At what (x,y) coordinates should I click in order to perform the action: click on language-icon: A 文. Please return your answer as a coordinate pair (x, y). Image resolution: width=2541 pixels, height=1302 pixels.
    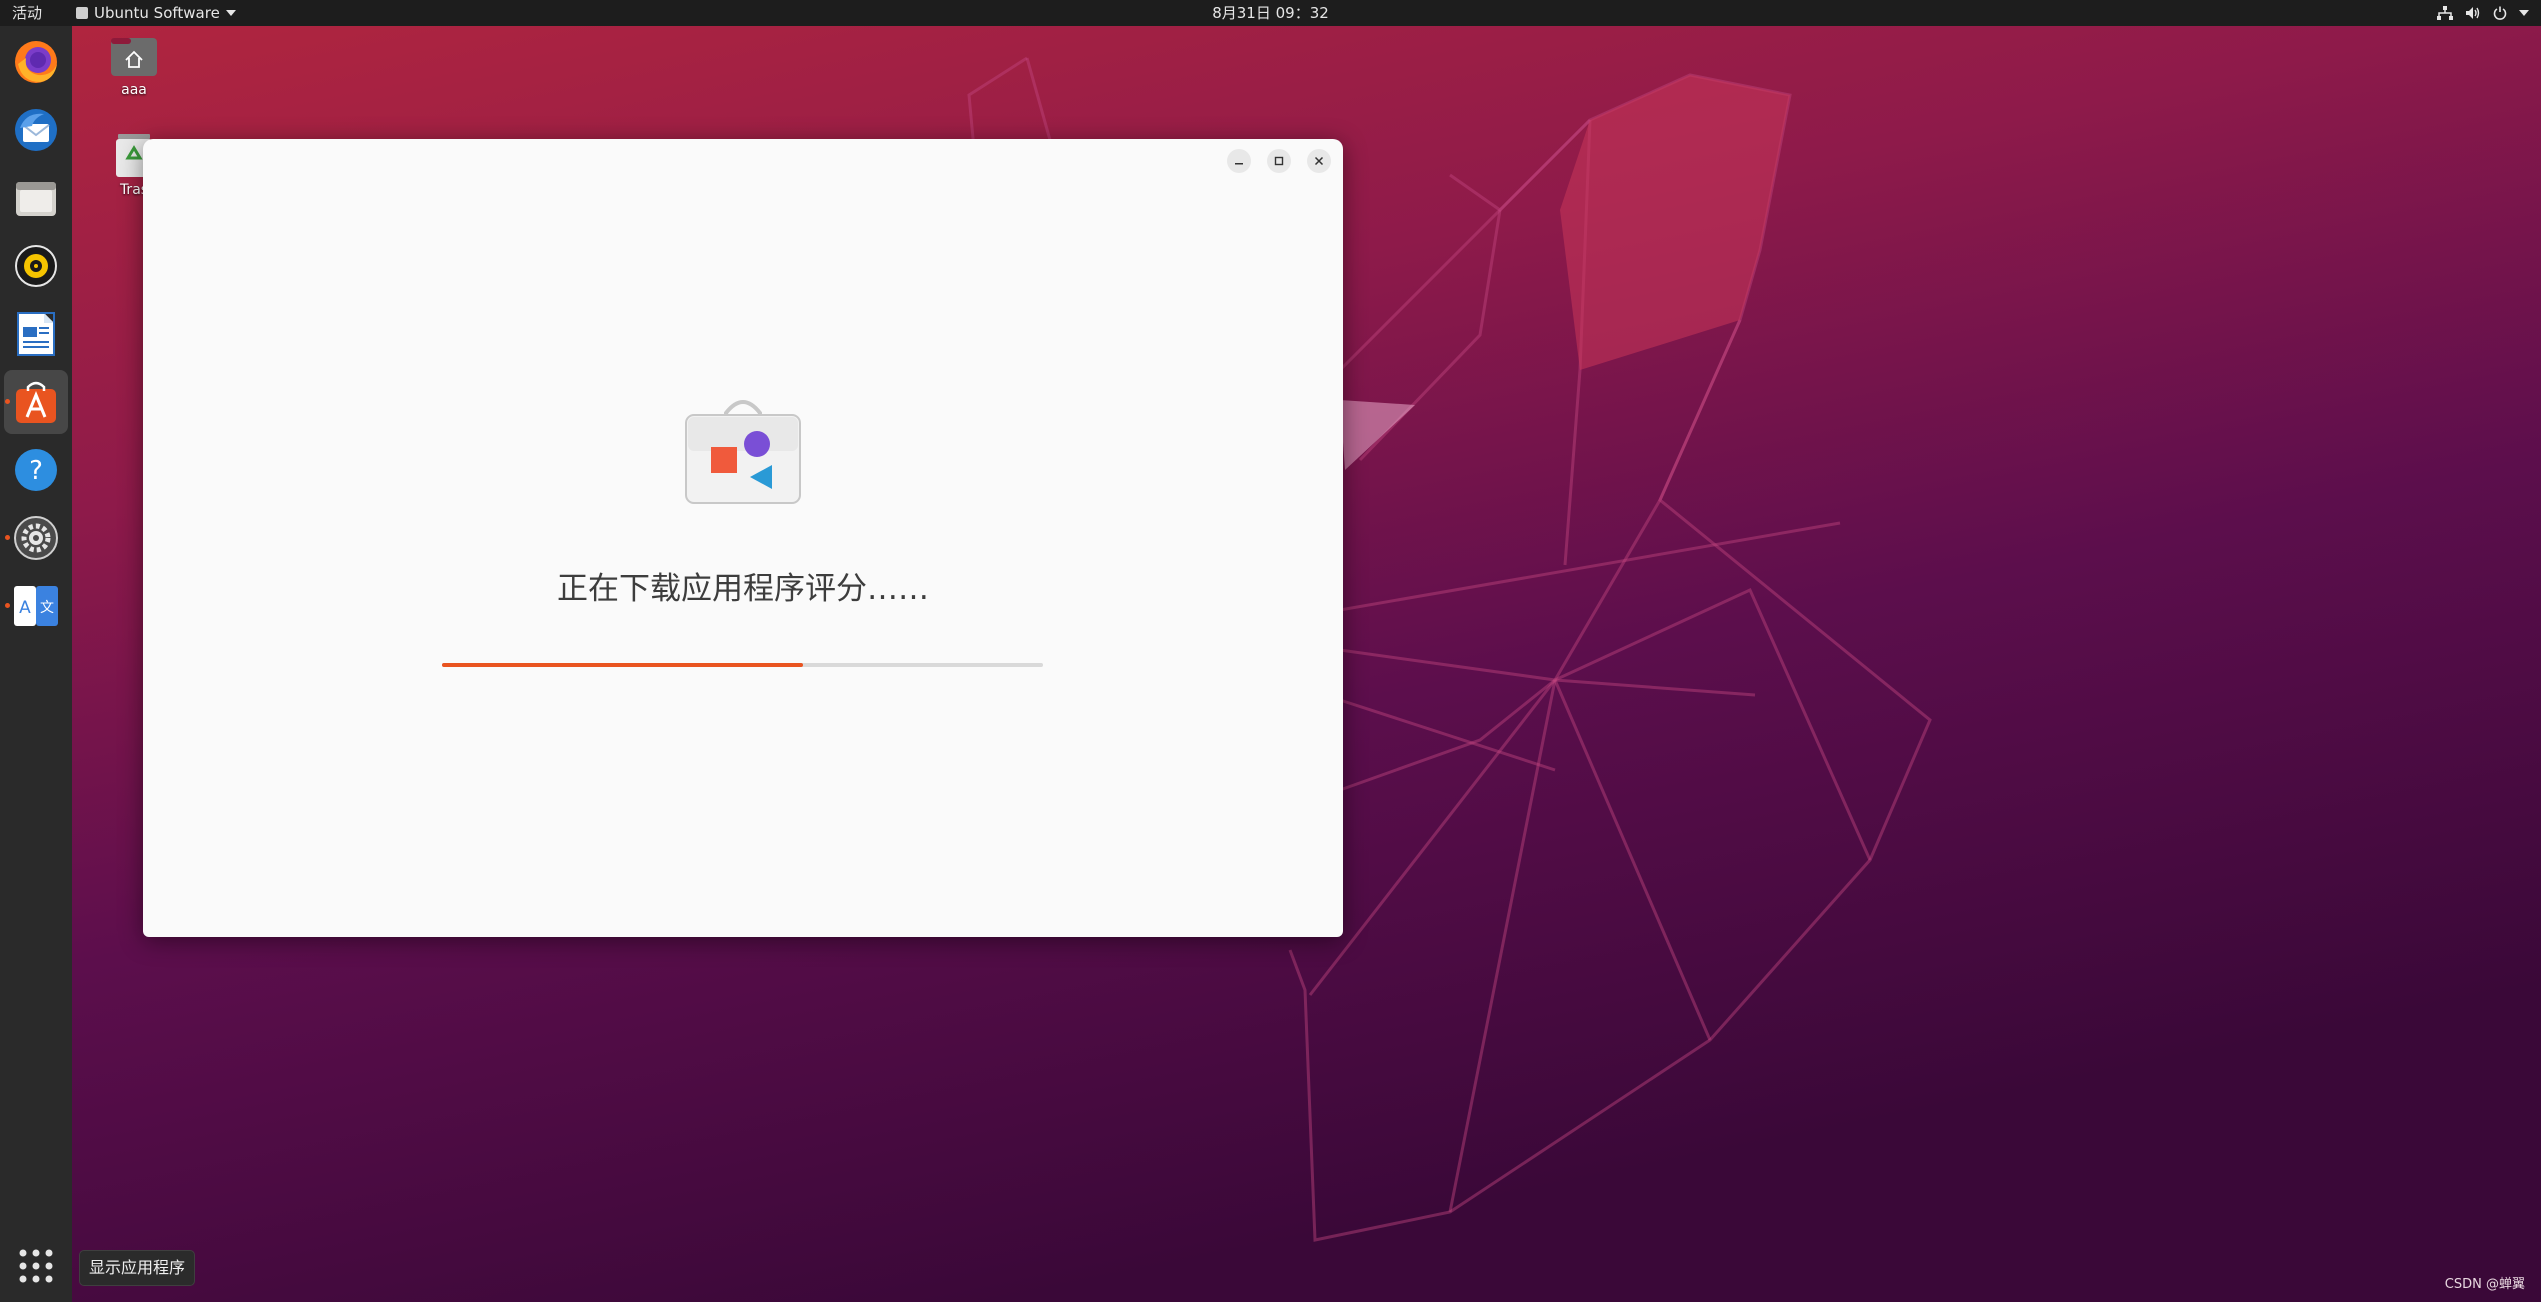
    Looking at the image, I should click on (36, 606).